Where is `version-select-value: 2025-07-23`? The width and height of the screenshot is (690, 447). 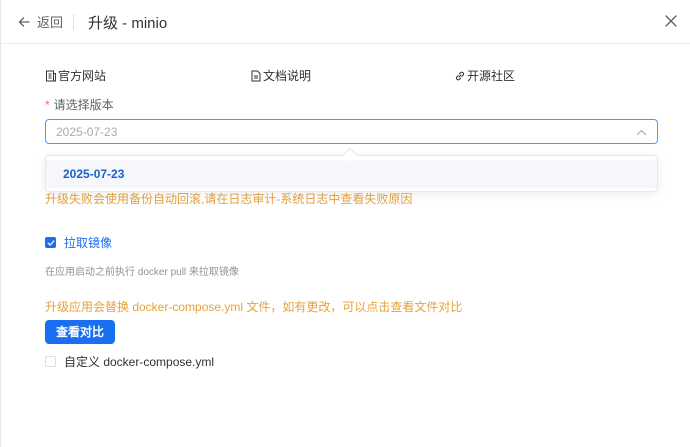 version-select-value: 2025-07-23 is located at coordinates (87, 132).